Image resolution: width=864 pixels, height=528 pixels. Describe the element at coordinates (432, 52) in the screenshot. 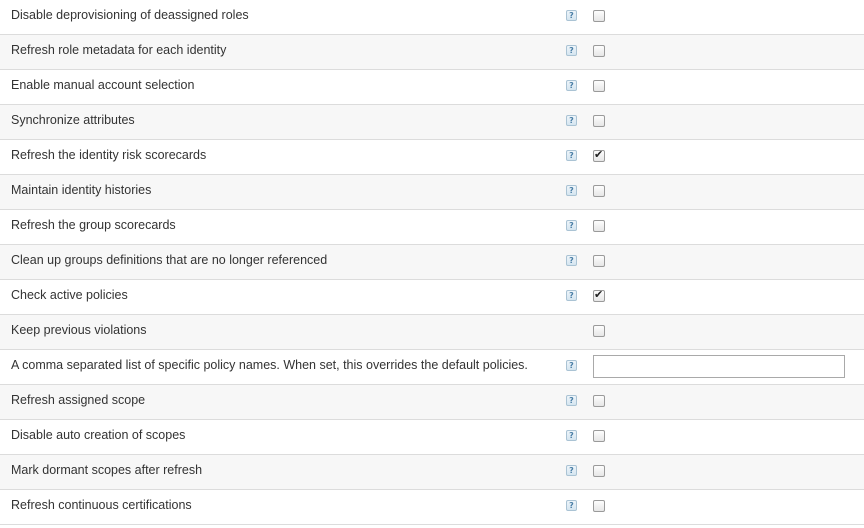

I see `option-row: Refresh role metadata for each identity?` at that location.